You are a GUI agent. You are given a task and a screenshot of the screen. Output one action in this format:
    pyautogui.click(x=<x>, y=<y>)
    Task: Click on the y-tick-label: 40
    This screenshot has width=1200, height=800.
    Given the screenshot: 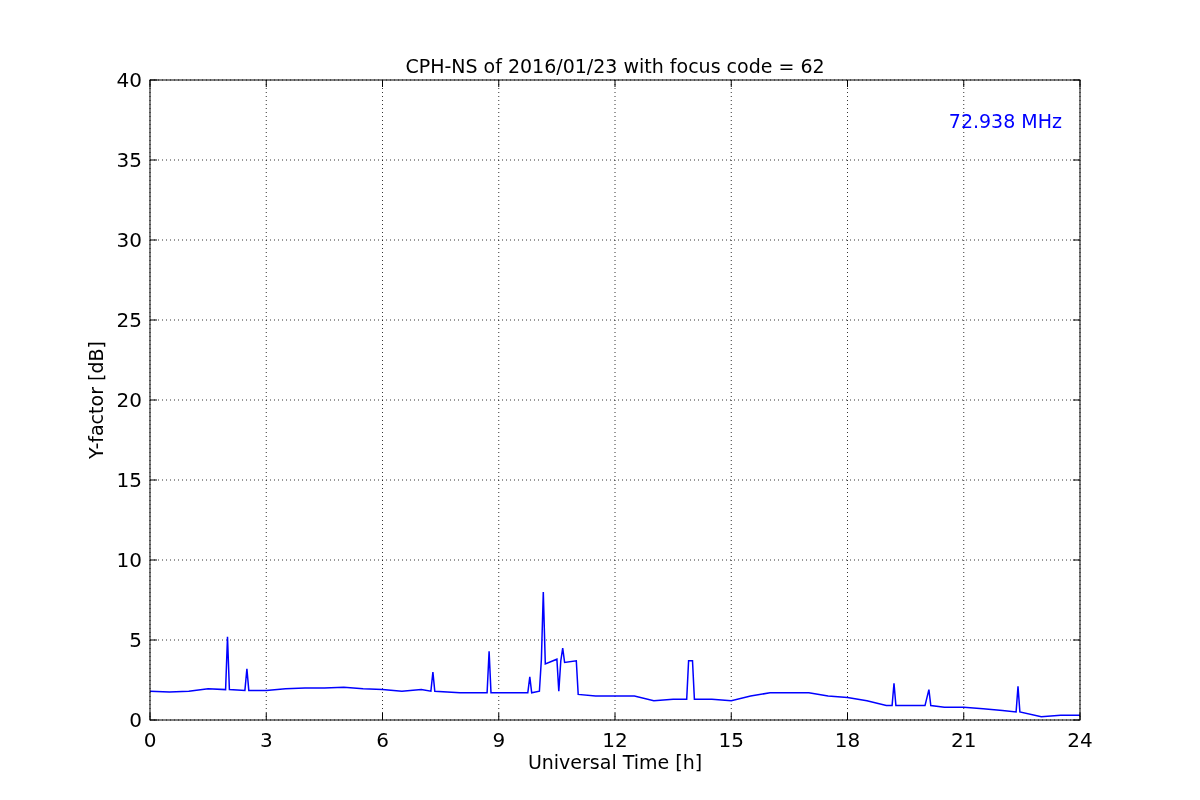 What is the action you would take?
    pyautogui.click(x=129, y=80)
    